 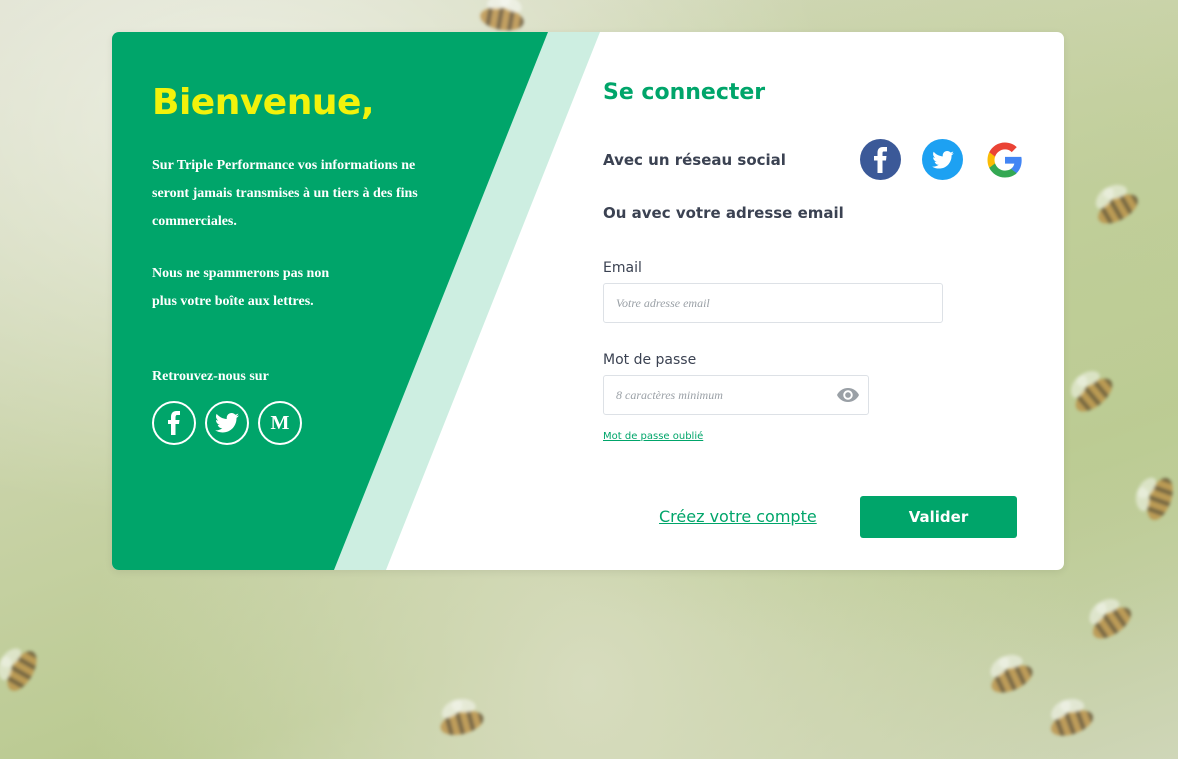 I want to click on medium-icon: M, so click(x=280, y=422).